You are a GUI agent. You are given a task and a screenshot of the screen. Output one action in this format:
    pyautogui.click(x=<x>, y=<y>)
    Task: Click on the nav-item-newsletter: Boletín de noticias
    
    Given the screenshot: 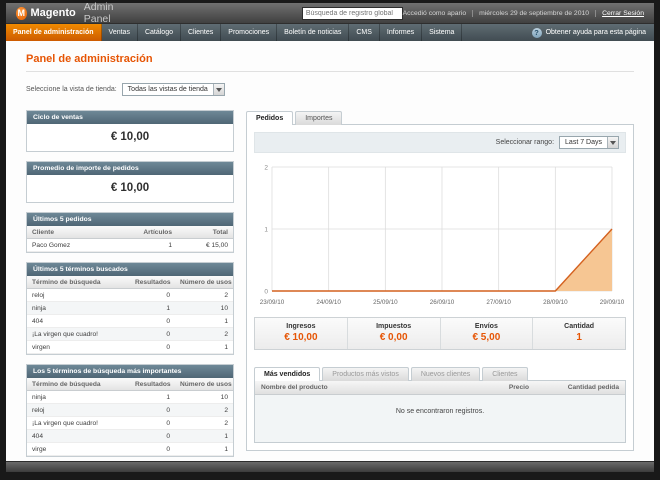 What is the action you would take?
    pyautogui.click(x=313, y=32)
    